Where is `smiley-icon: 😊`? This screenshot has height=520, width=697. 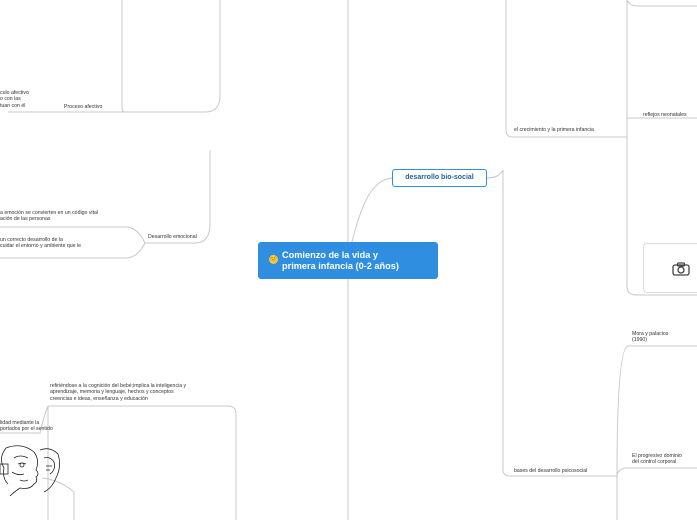 smiley-icon: 😊 is located at coordinates (273, 259).